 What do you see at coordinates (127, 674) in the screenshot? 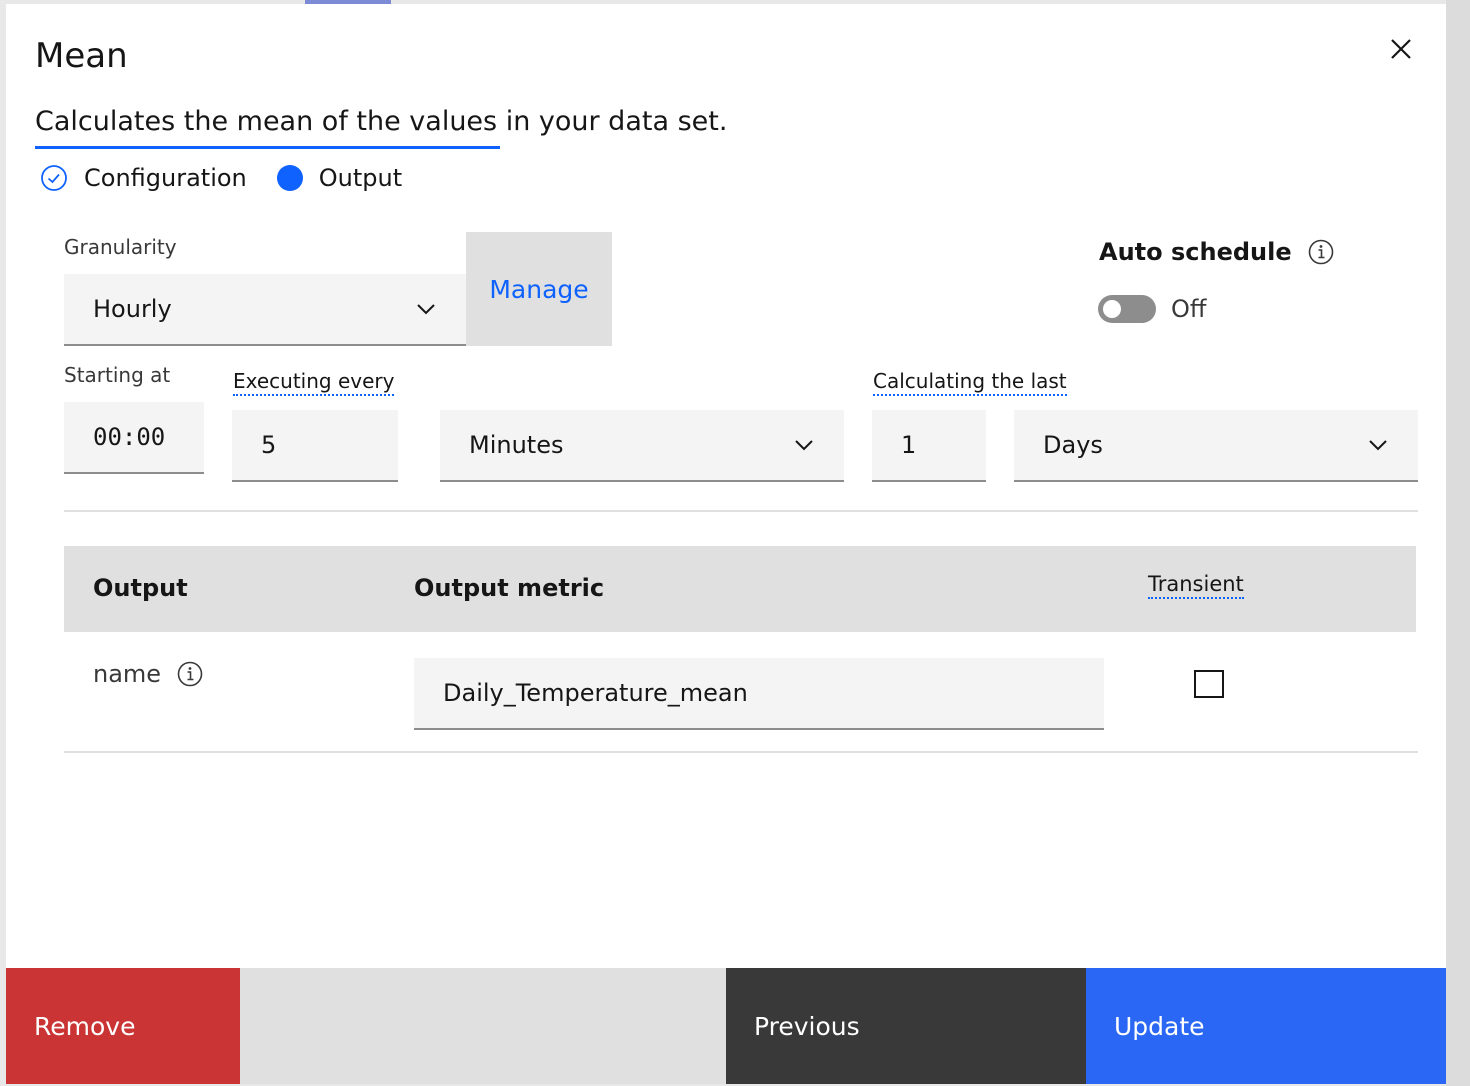
I see `output-name-label: name` at bounding box center [127, 674].